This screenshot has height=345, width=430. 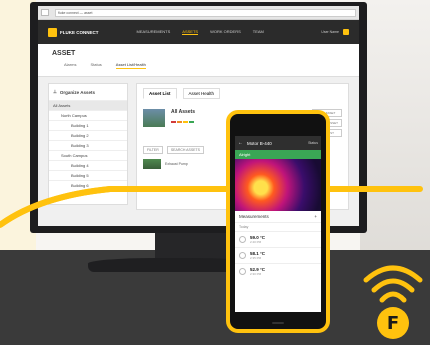 What do you see at coordinates (278, 143) in the screenshot?
I see `phone-header: ← Motor B-440 Status` at bounding box center [278, 143].